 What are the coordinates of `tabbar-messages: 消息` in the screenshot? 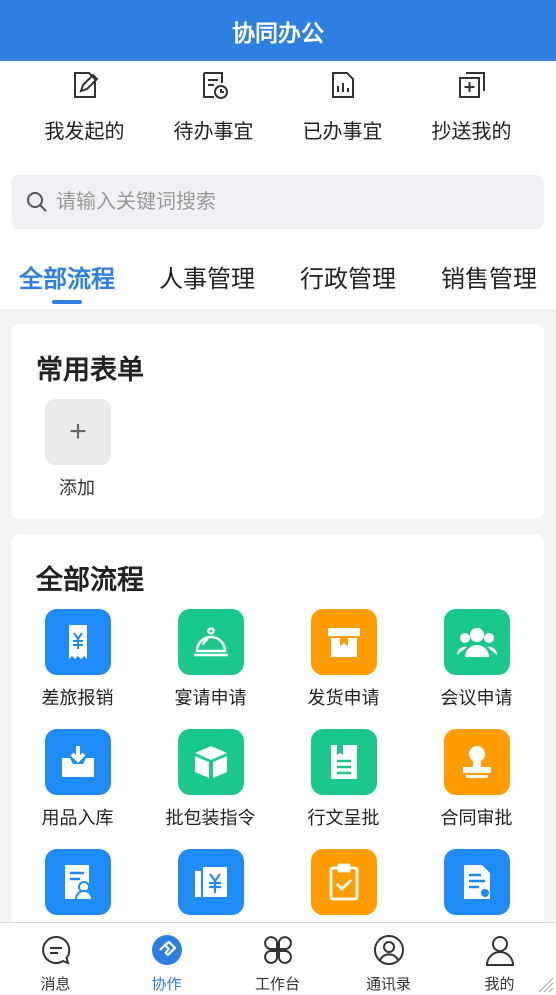 It's located at (55, 959).